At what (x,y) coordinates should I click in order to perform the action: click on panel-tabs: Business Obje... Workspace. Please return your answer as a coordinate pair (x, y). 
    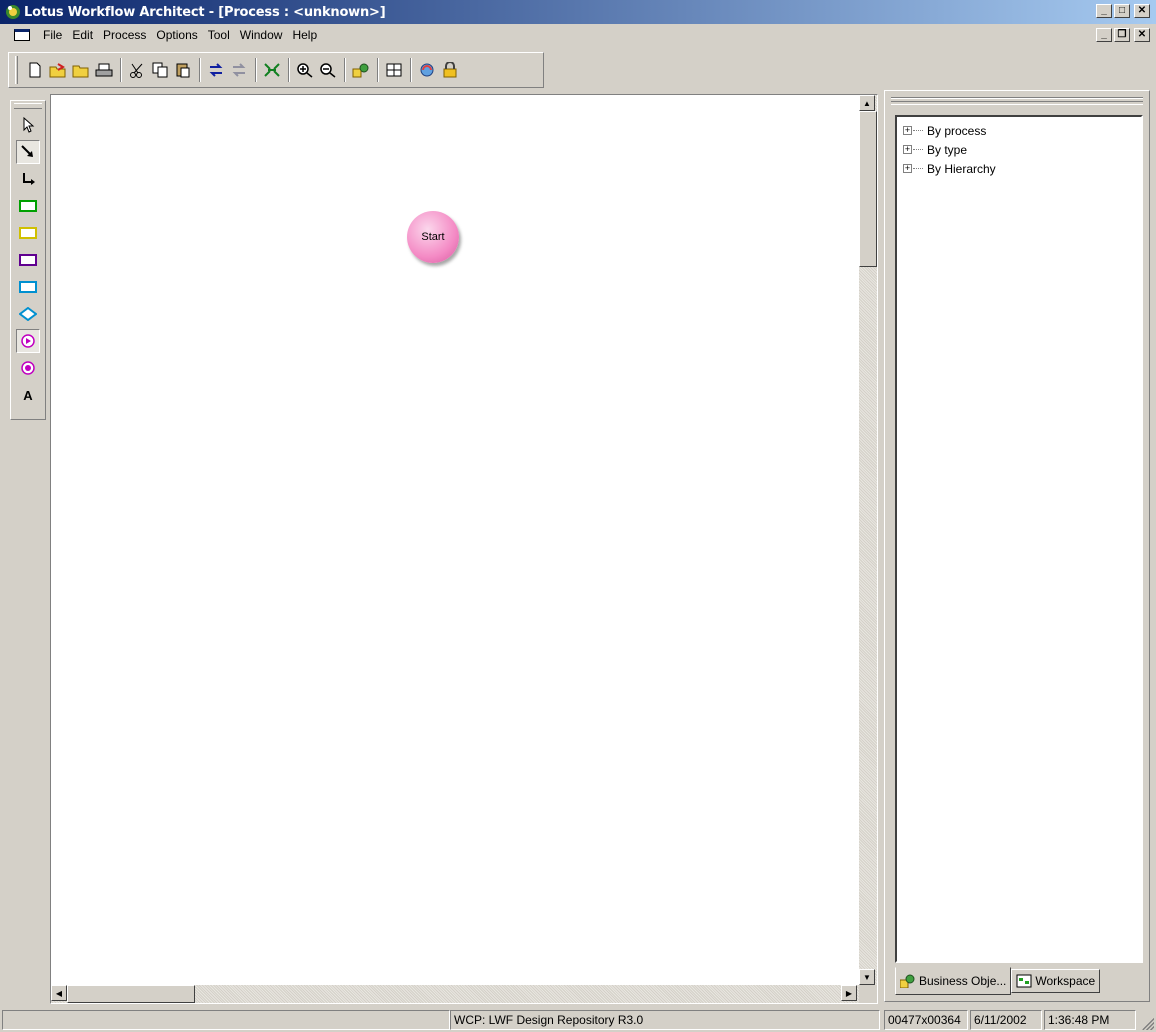
    Looking at the image, I should click on (998, 981).